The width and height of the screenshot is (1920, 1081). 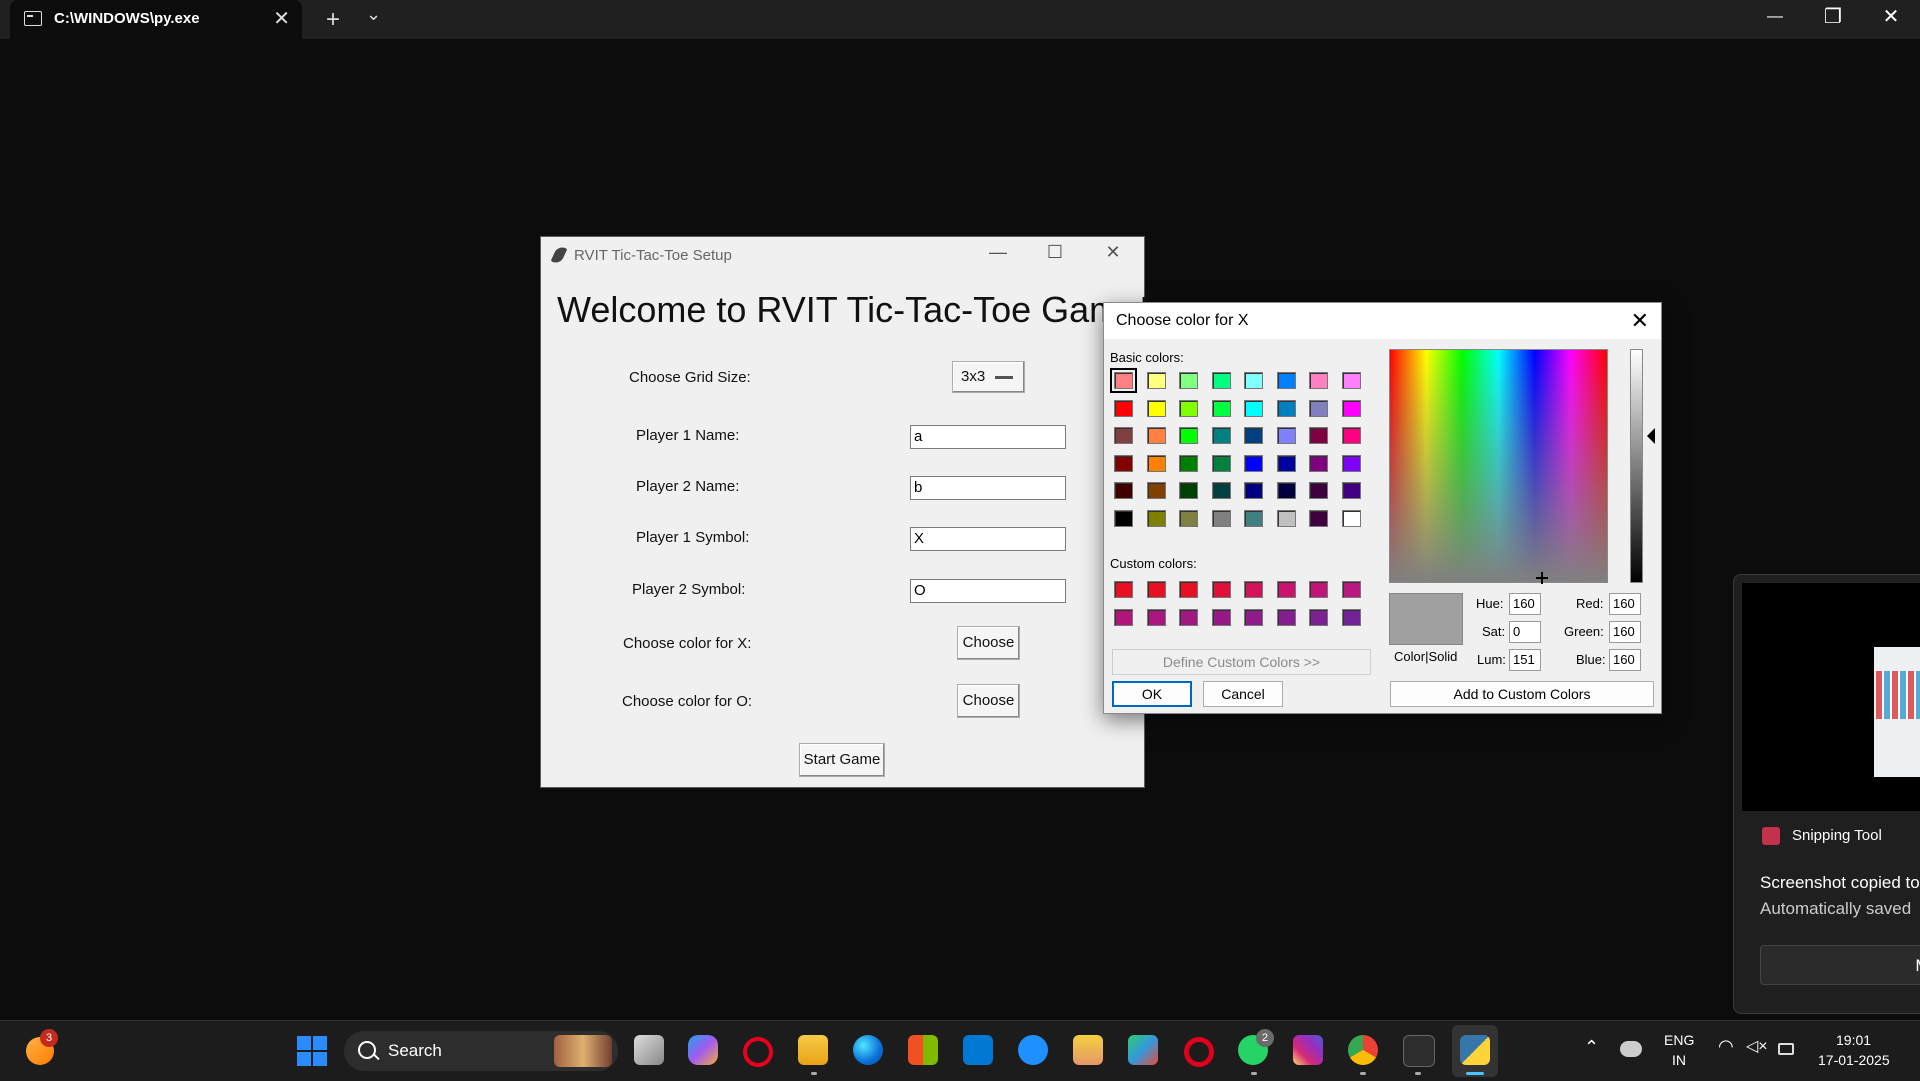 I want to click on red-input: 160, so click(x=1625, y=604).